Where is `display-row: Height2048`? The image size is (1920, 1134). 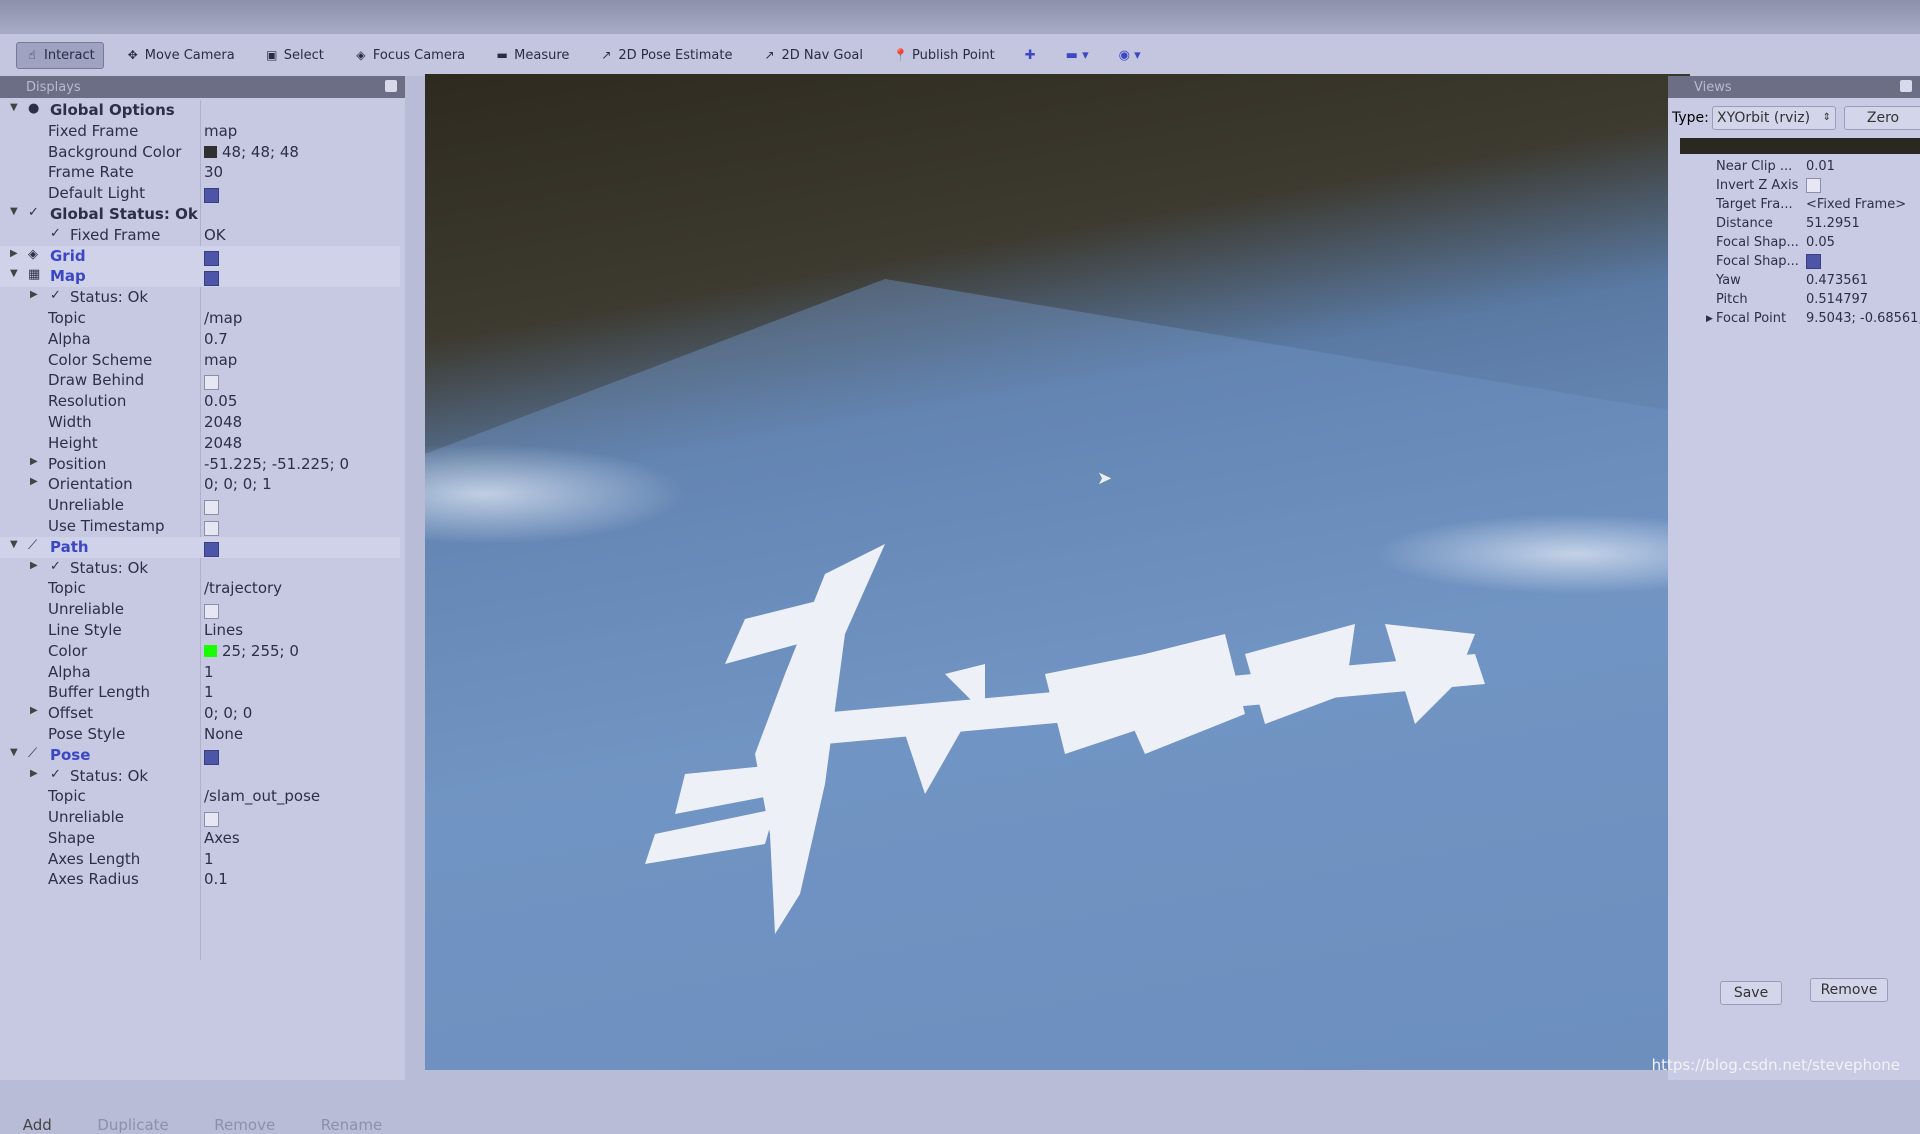 display-row: Height2048 is located at coordinates (200, 443).